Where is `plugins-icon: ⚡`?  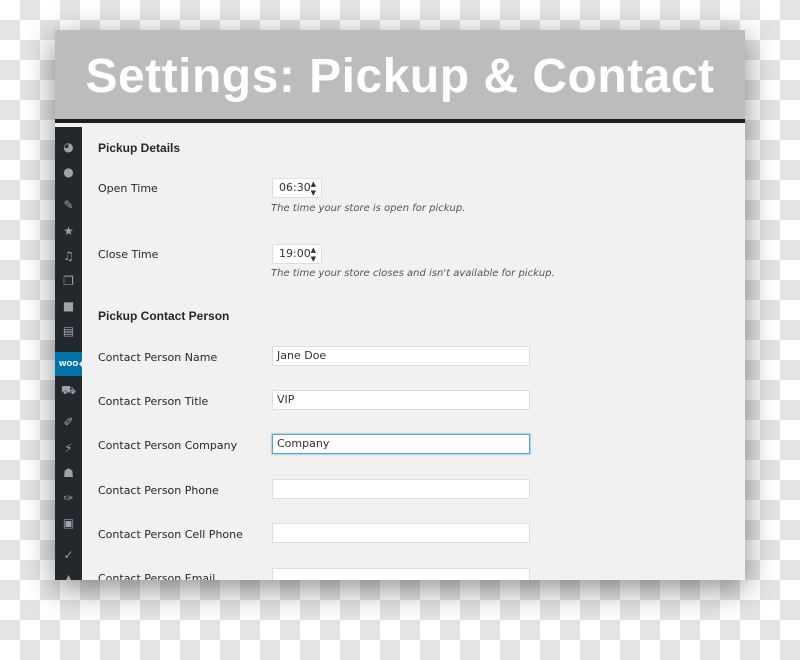 plugins-icon: ⚡ is located at coordinates (68, 448).